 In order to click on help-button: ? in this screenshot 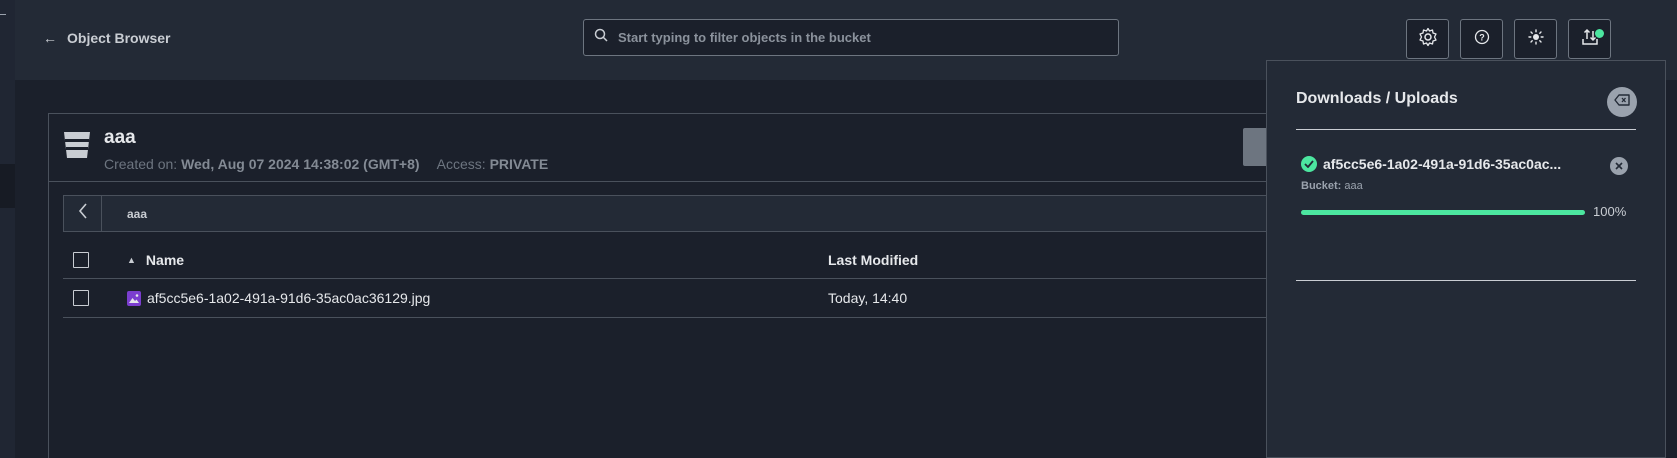, I will do `click(1481, 39)`.